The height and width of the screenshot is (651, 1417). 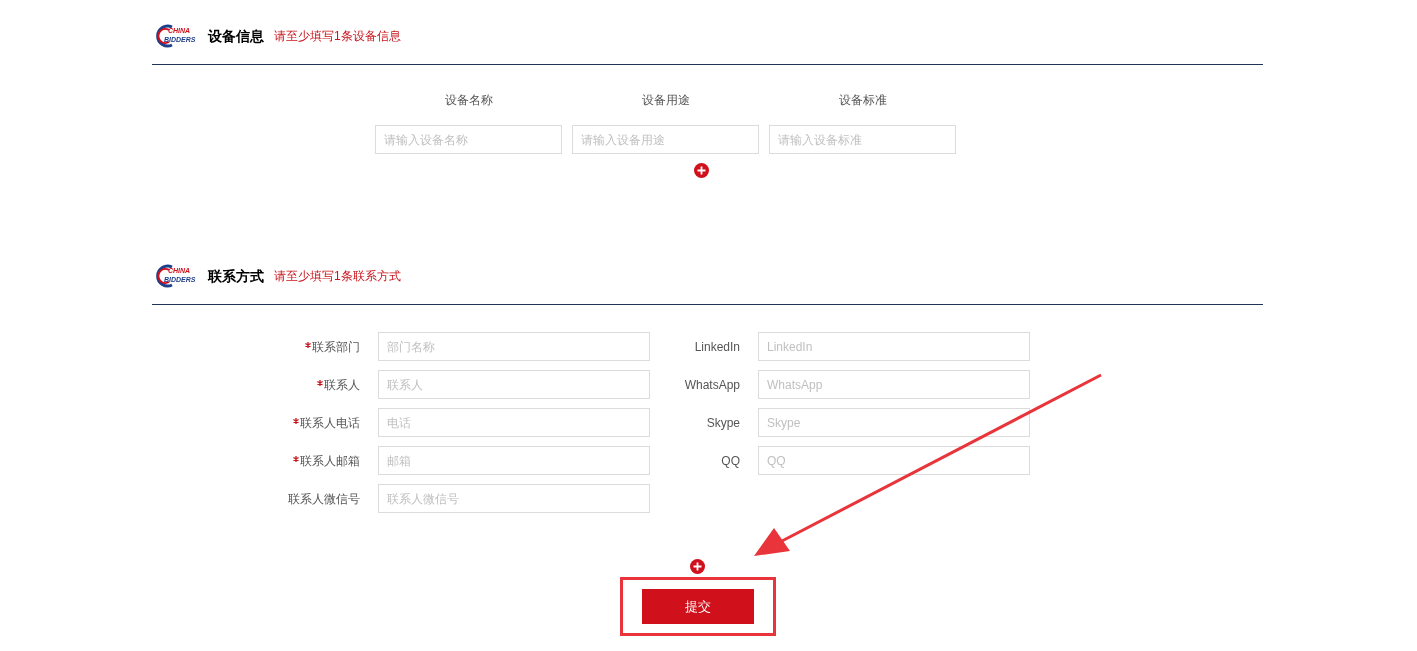 I want to click on input-field: Skype, so click(x=894, y=422).